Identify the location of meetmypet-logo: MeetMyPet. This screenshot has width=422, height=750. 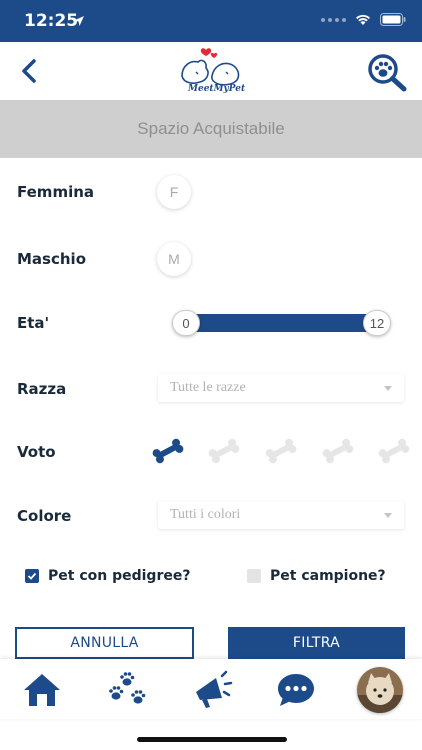
(211, 72).